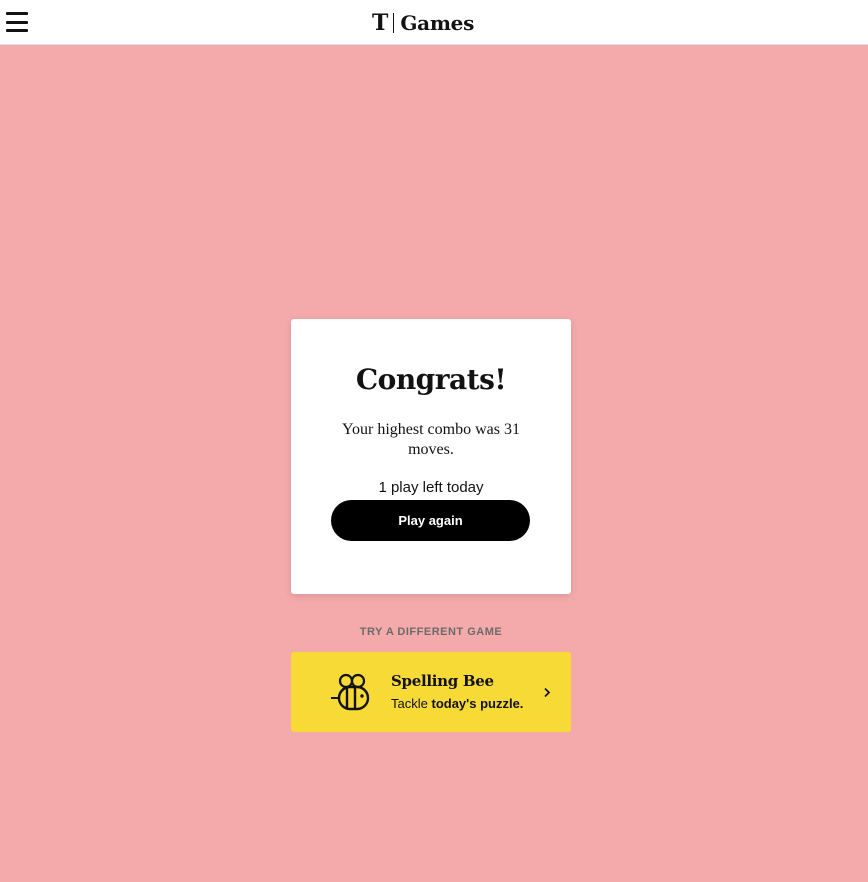 The height and width of the screenshot is (882, 868). Describe the element at coordinates (17, 22) in the screenshot. I see `hamburger-menu-icon` at that location.